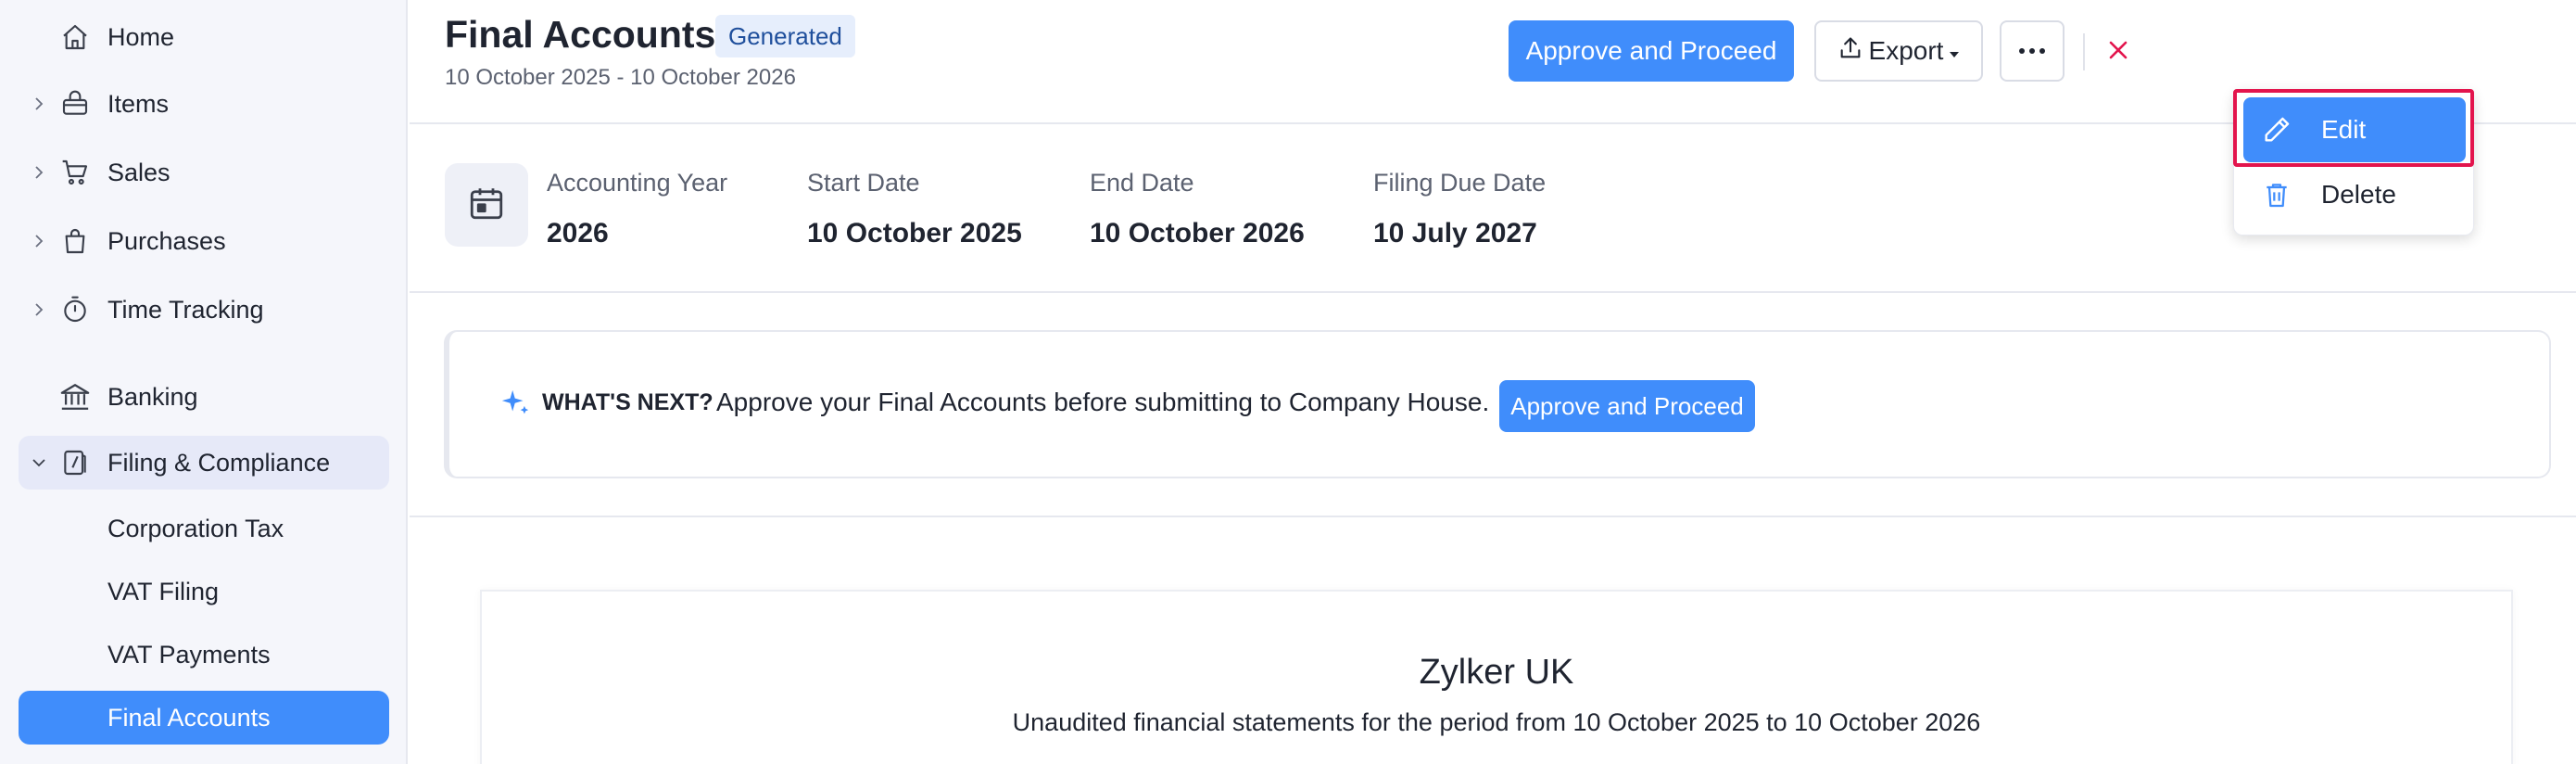  I want to click on pencil-icon, so click(2276, 129).